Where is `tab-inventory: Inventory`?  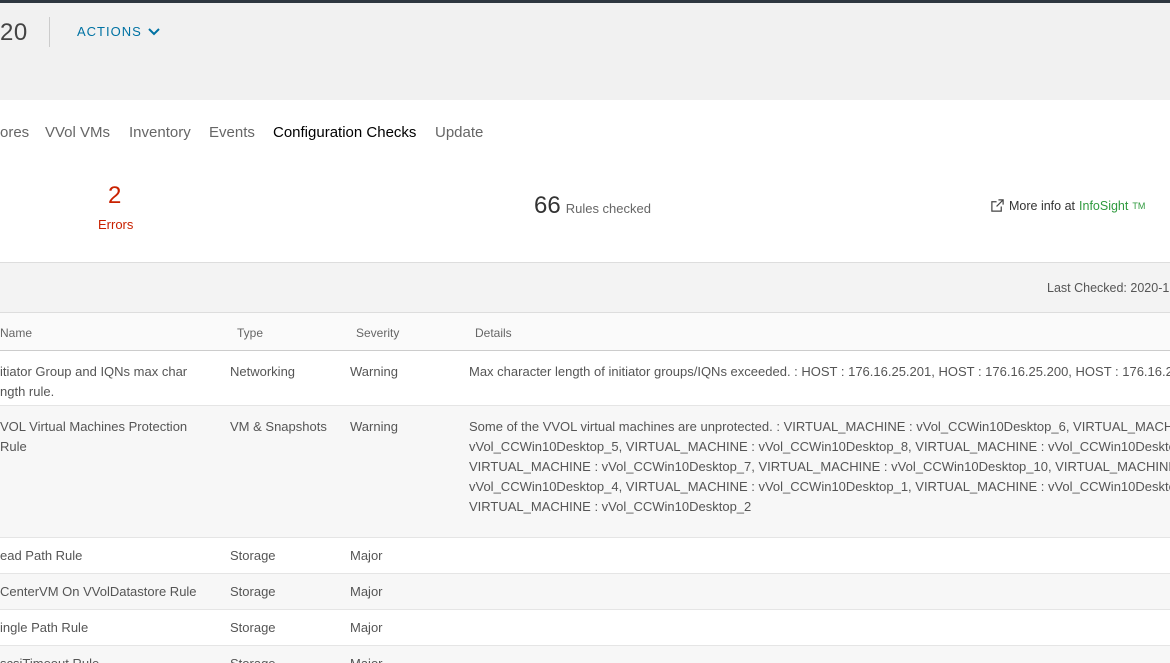
tab-inventory: Inventory is located at coordinates (160, 132).